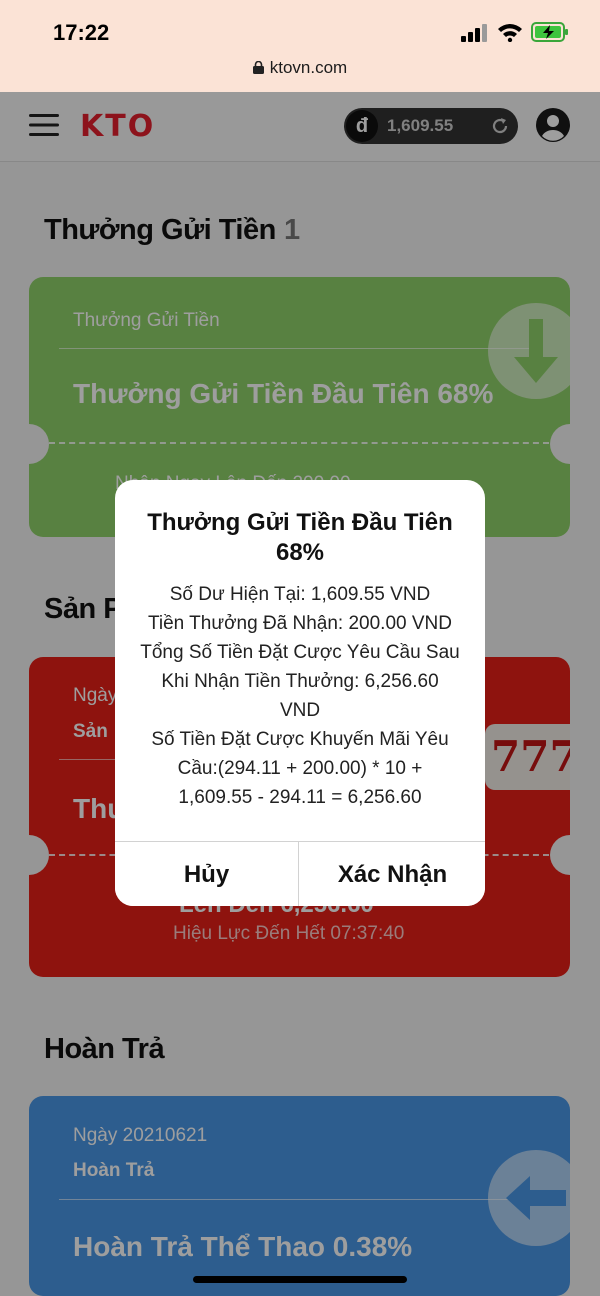 The width and height of the screenshot is (600, 1296). I want to click on dialog-title: Thưởng Gửi Tiền Đầu Tiên 68%, so click(300, 537).